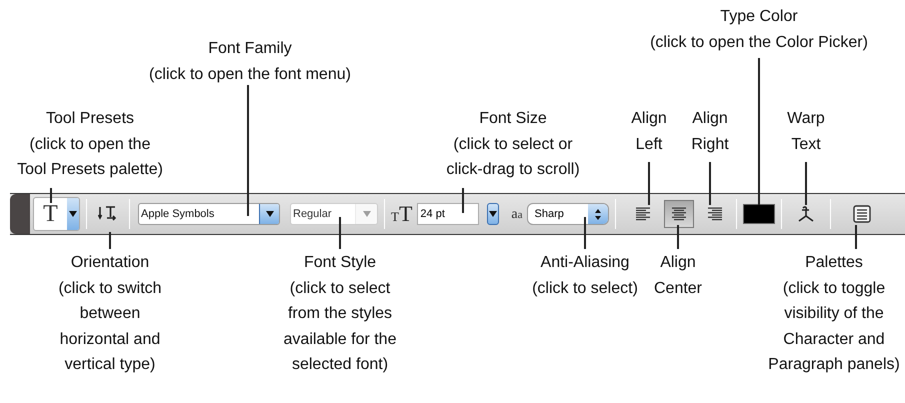 The image size is (905, 403). What do you see at coordinates (806, 131) in the screenshot?
I see `callout-label: Warp Text` at bounding box center [806, 131].